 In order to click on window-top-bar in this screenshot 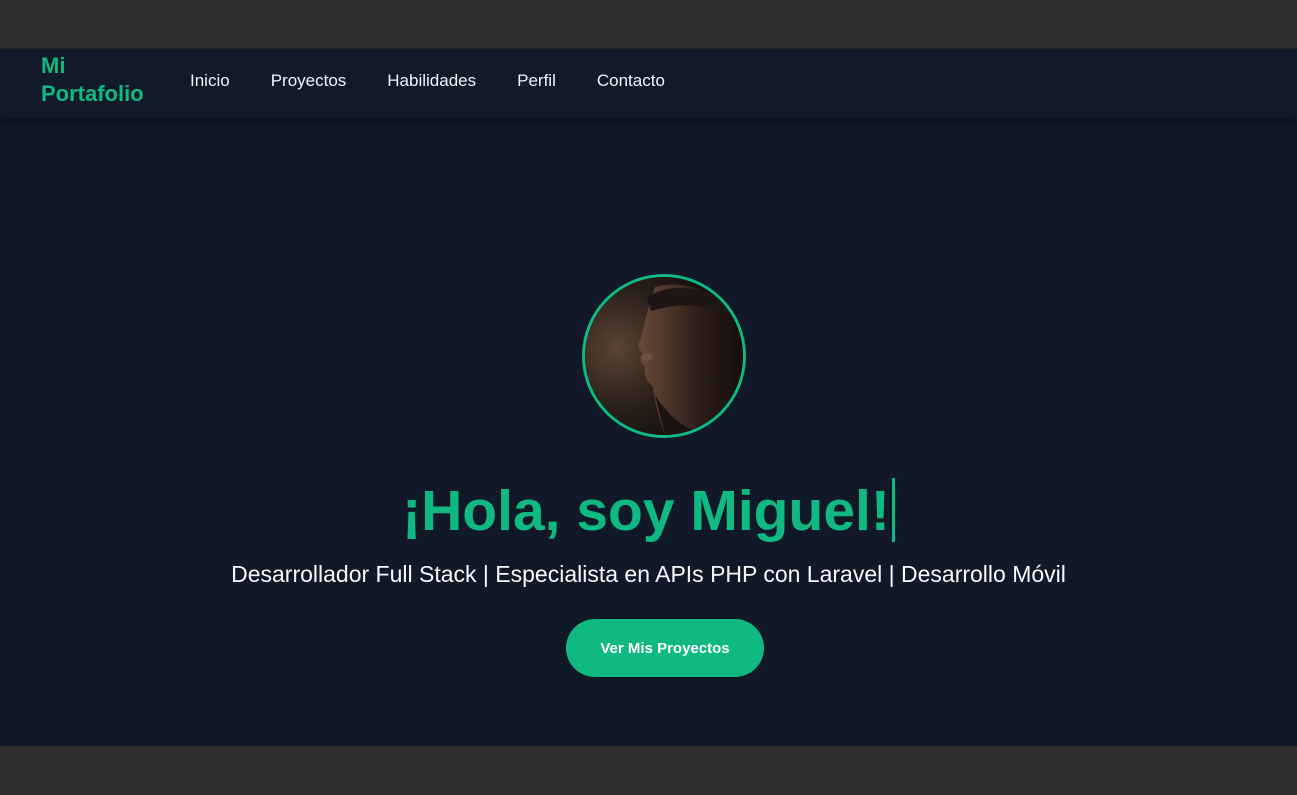, I will do `click(648, 24)`.